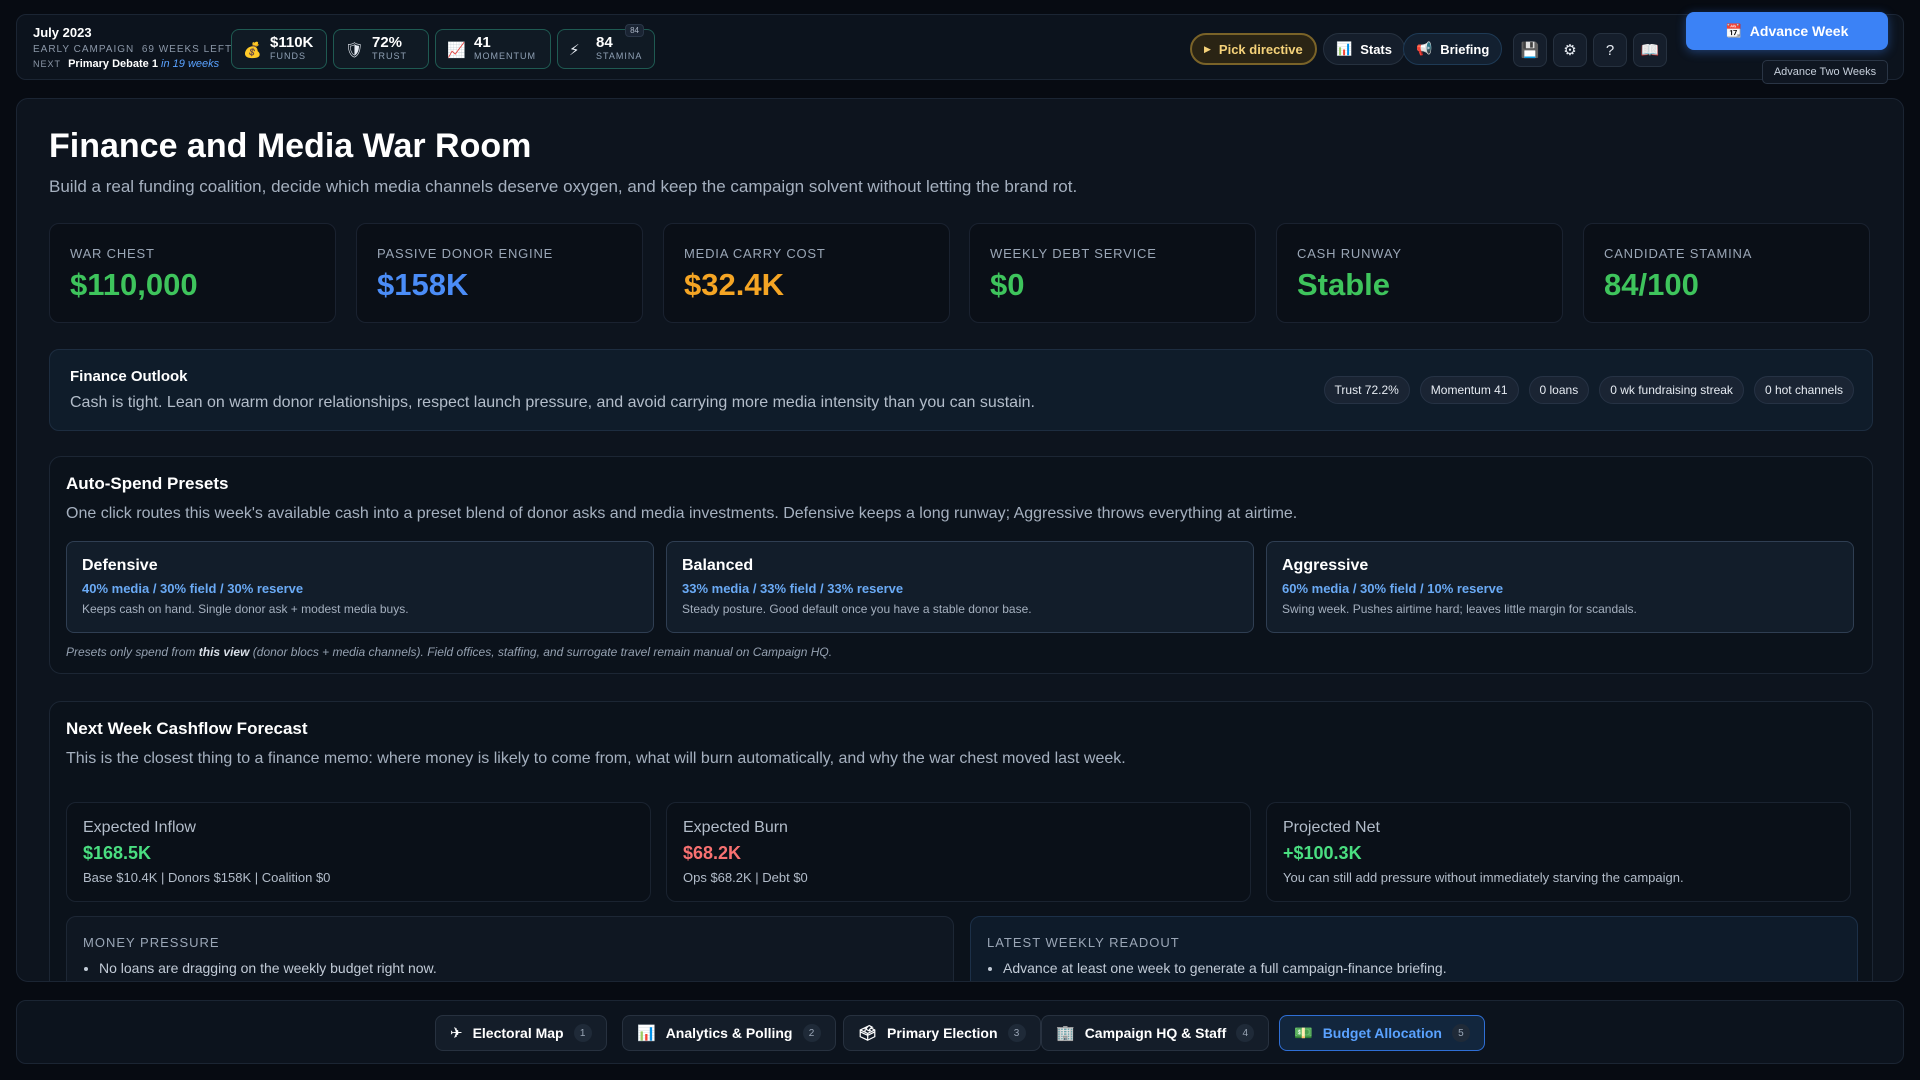 The image size is (1920, 1080). What do you see at coordinates (1453, 49) in the screenshot?
I see `briefing-button: 📢 Briefing` at bounding box center [1453, 49].